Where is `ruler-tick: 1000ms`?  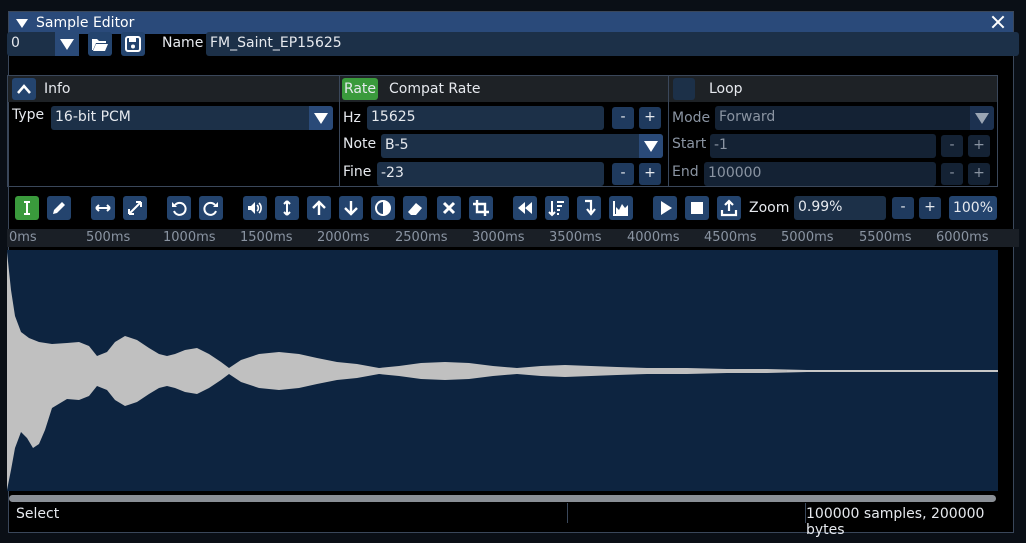
ruler-tick: 1000ms is located at coordinates (189, 237).